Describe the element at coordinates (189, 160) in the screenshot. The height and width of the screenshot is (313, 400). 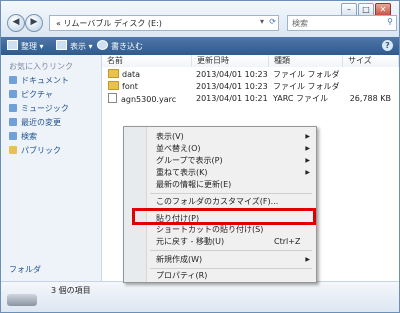
I see `menu-item-label: グループで表示(P)` at that location.